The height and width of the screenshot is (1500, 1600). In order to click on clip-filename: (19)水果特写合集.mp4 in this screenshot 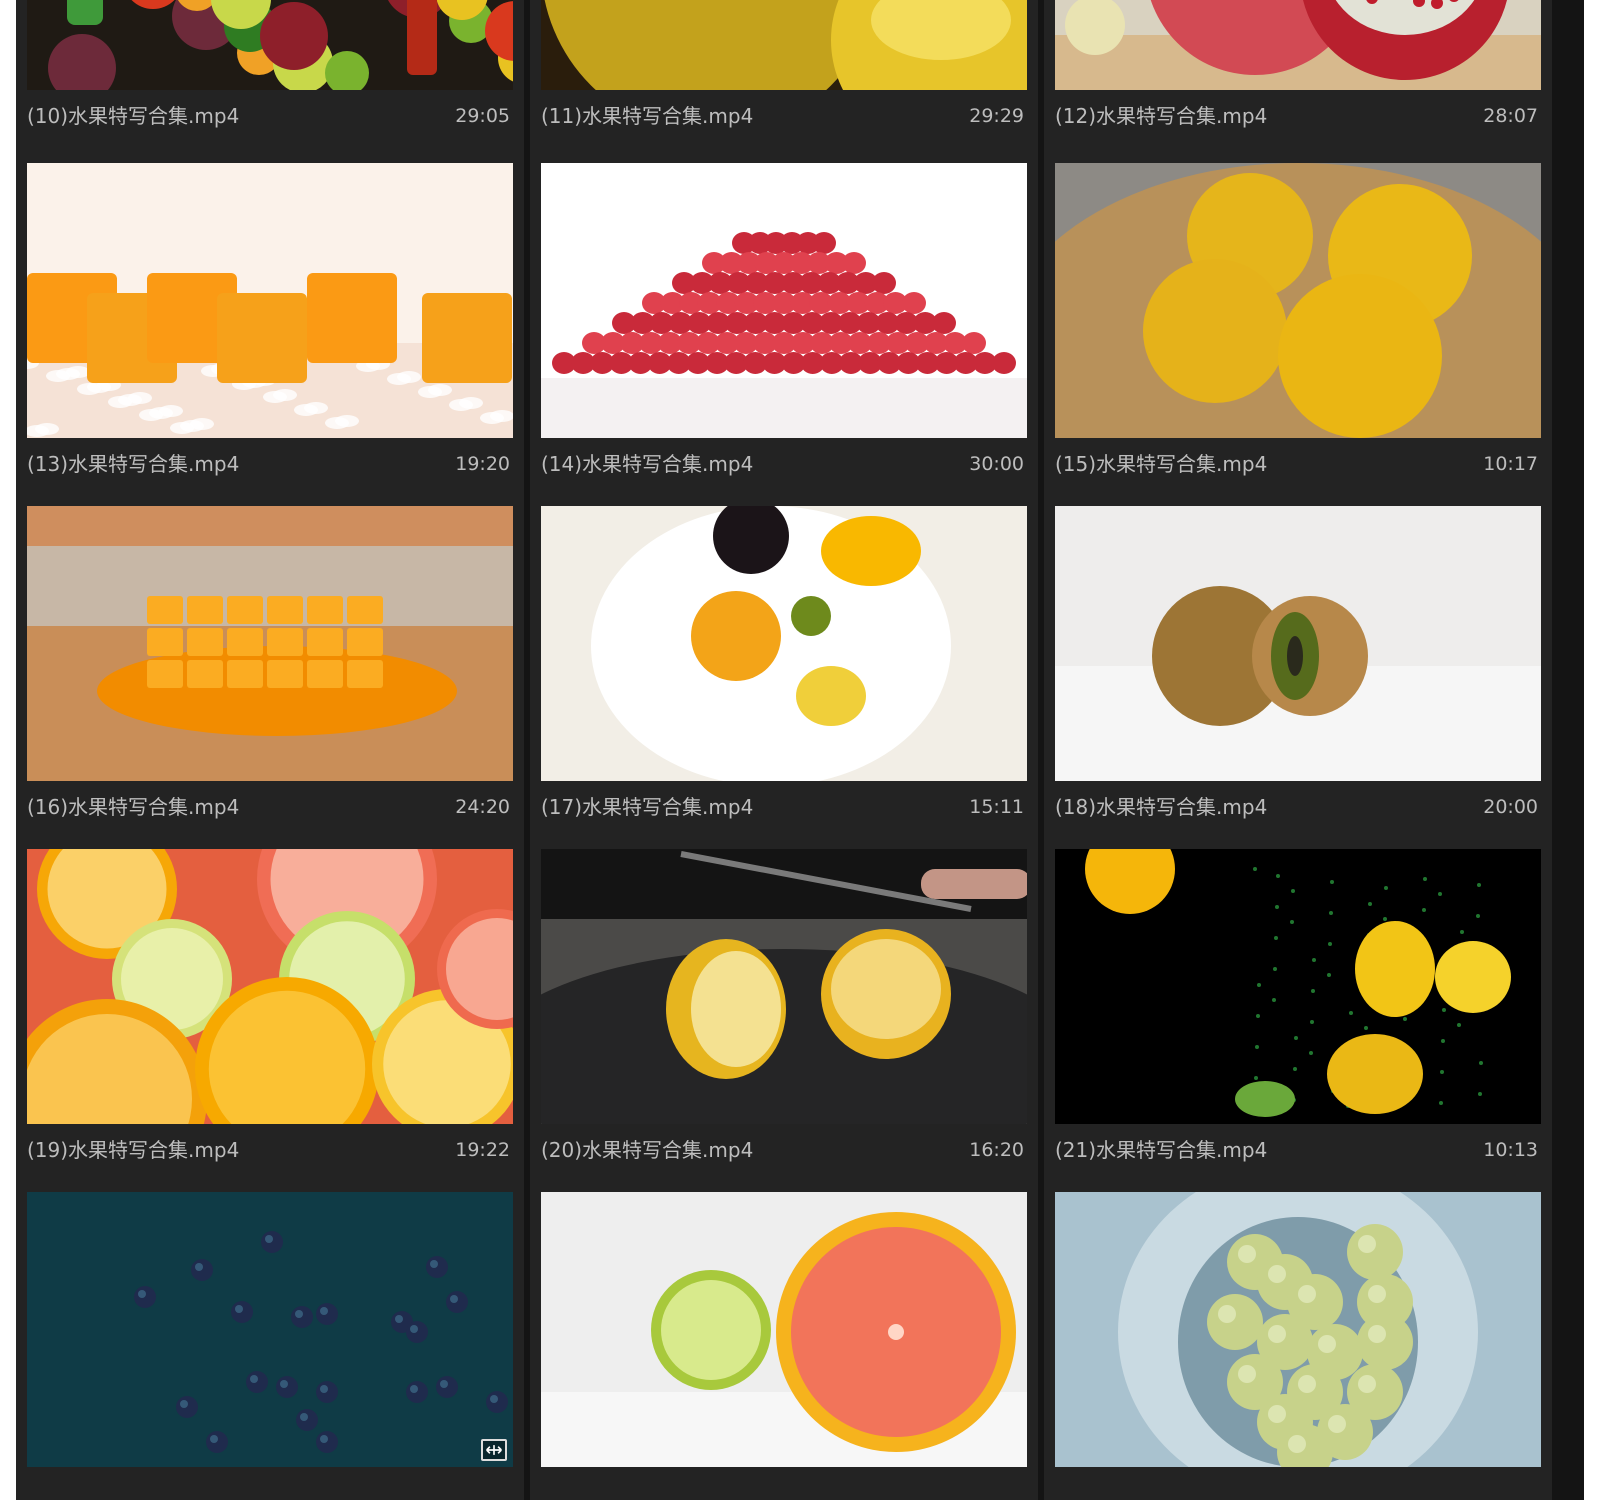, I will do `click(133, 1150)`.